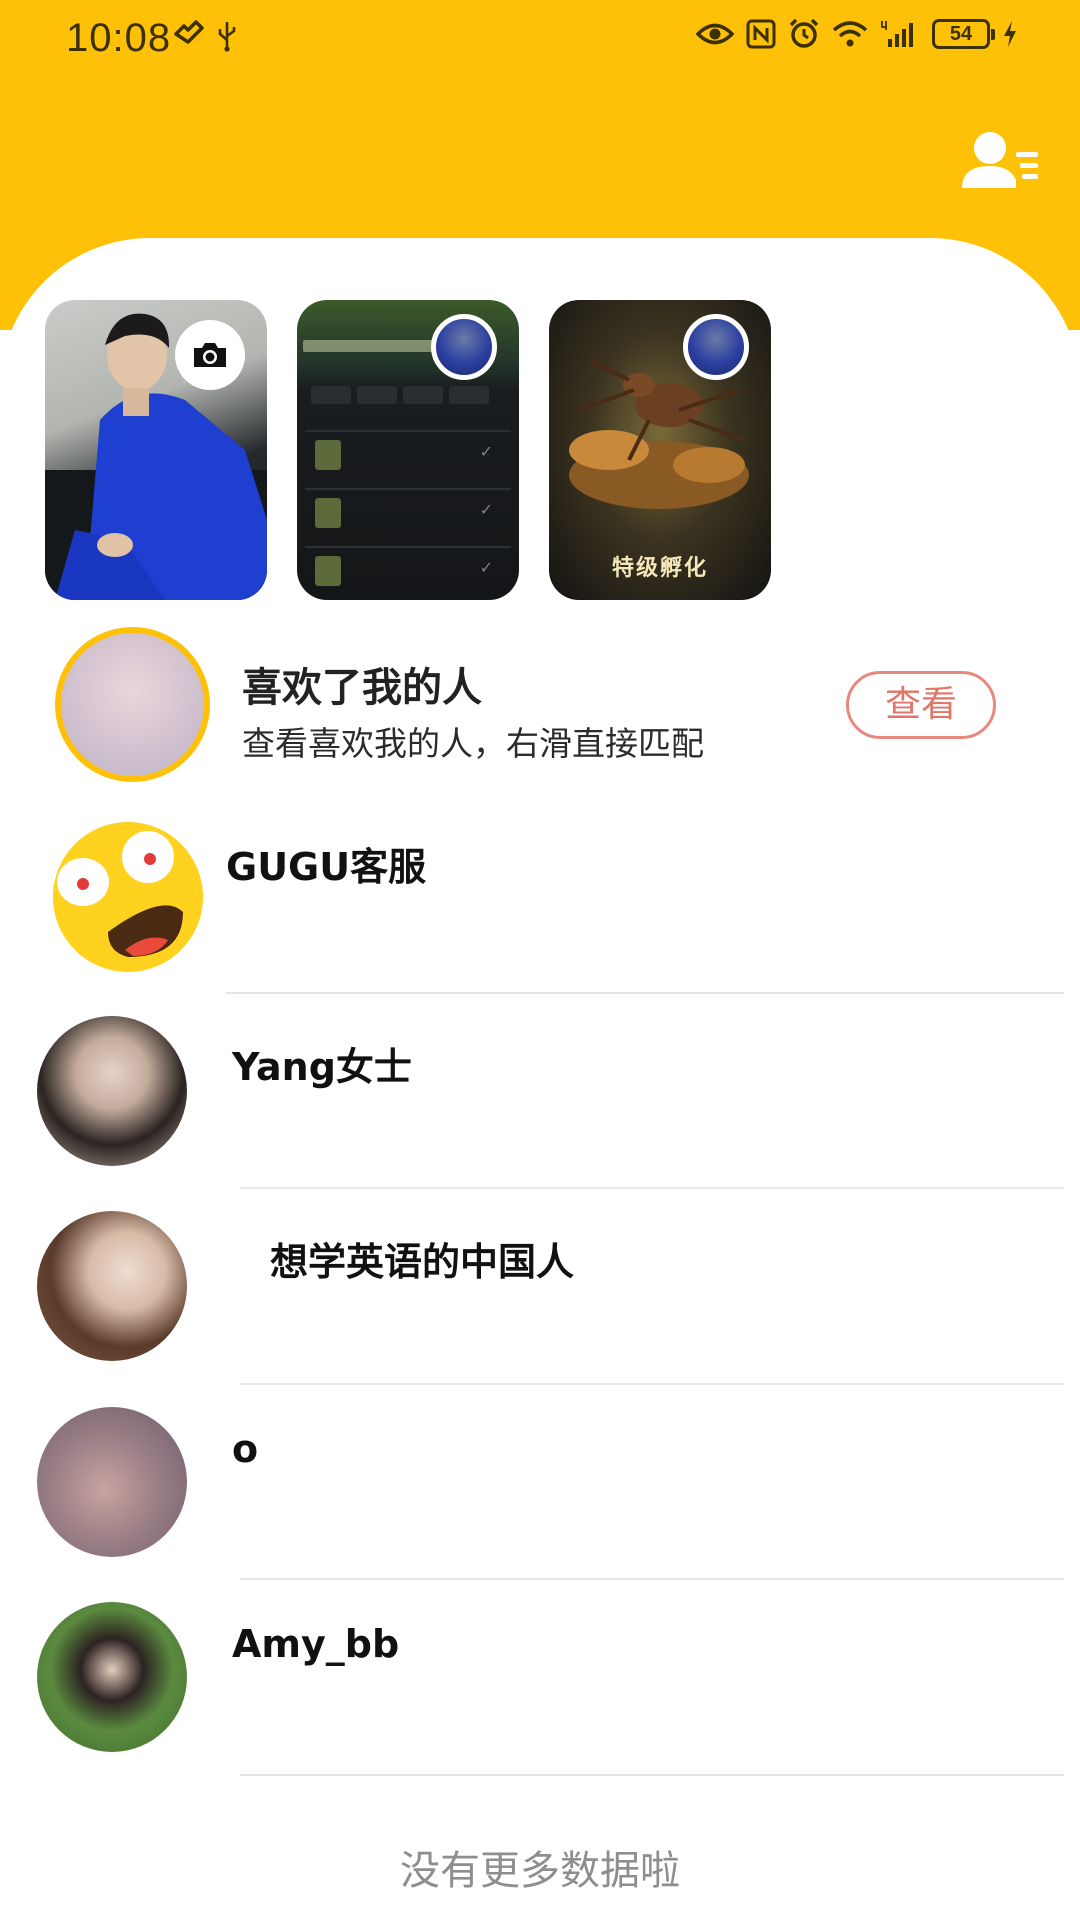 The image size is (1080, 1920). I want to click on conversation-name: Amy_bb, so click(316, 1644).